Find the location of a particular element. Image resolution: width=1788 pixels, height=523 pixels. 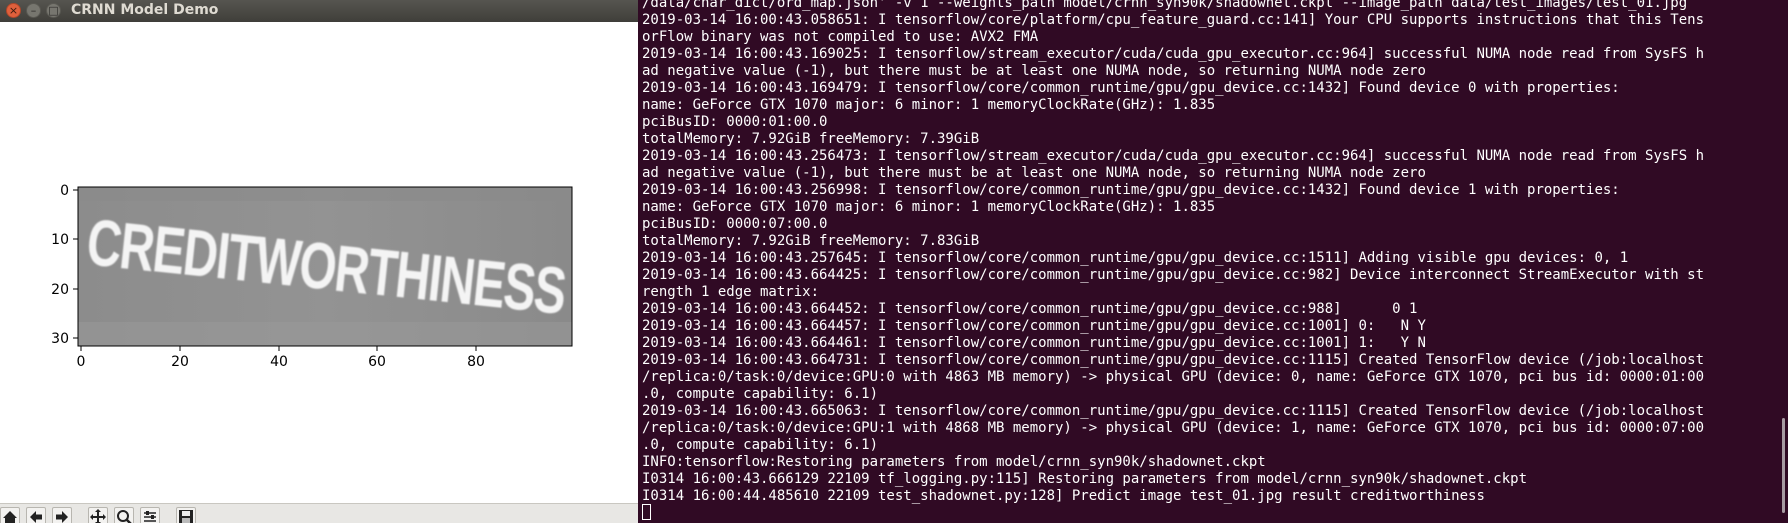

terminal-line: totalMemory: 7.92GiB freeMemory: 7.39GiB is located at coordinates (811, 139).